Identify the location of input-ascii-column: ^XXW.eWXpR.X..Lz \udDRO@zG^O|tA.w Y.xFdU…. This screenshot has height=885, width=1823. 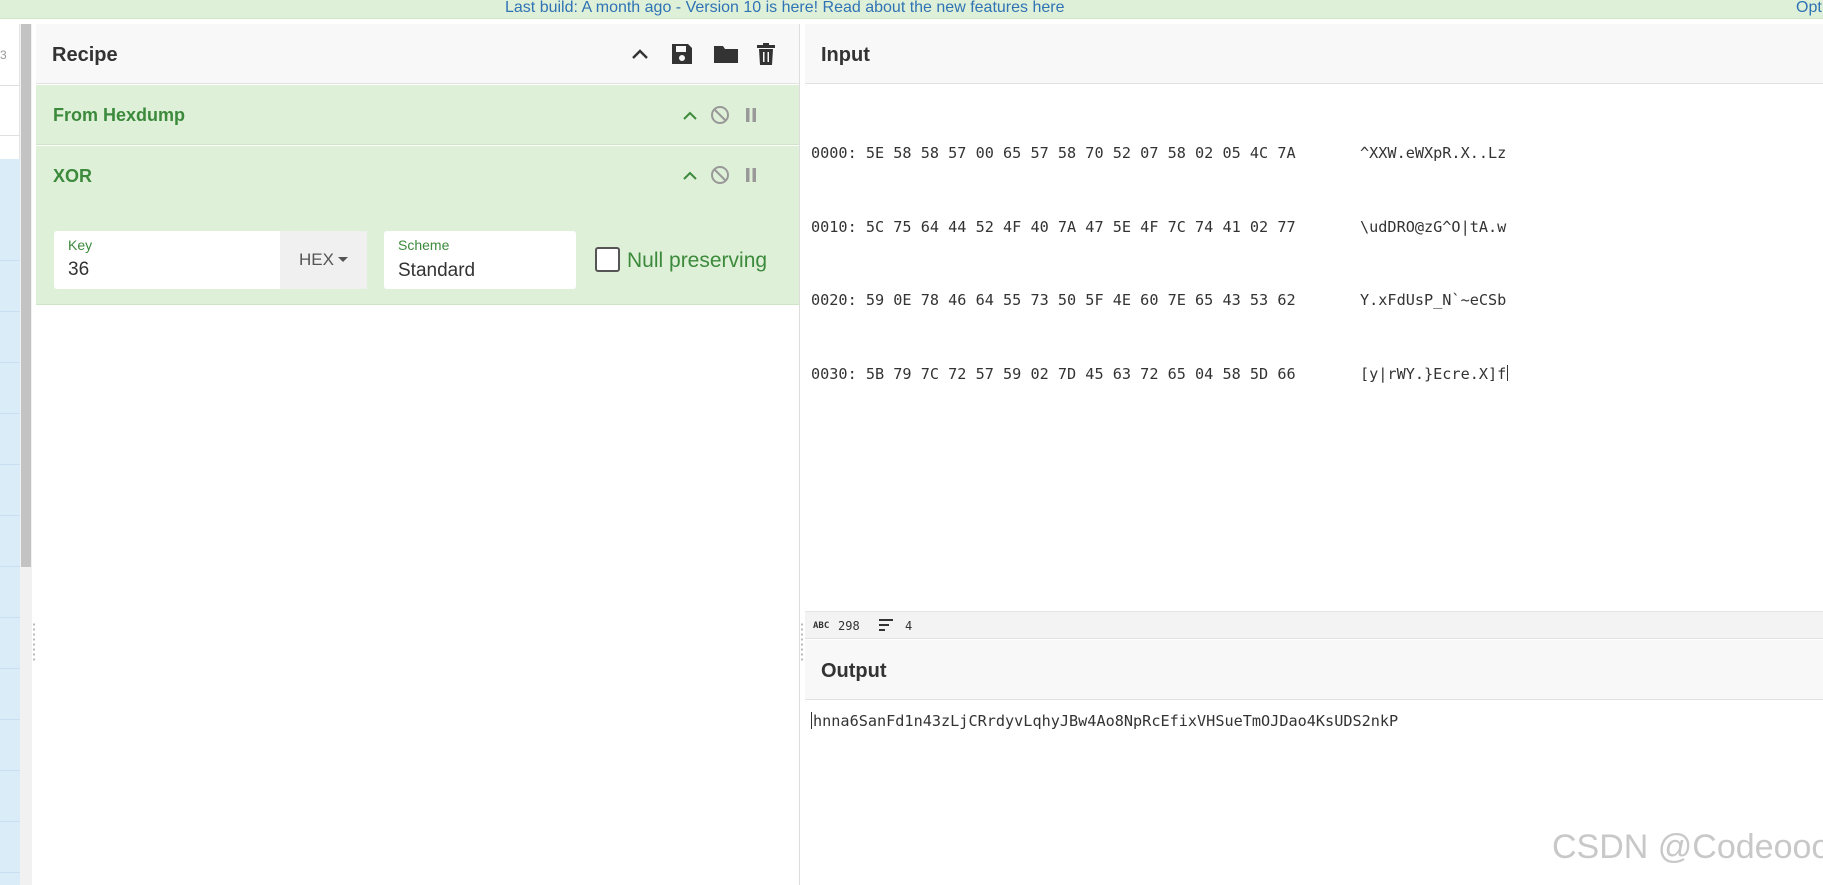
(1434, 263).